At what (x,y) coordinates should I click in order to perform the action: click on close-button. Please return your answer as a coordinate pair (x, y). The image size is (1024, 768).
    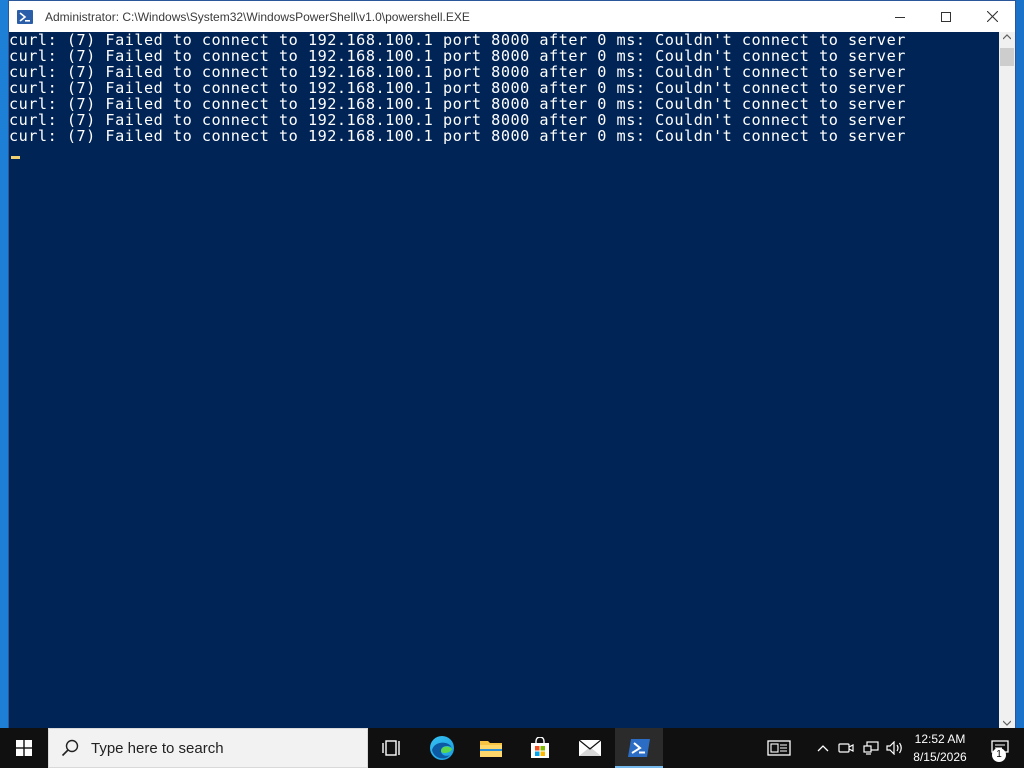
    Looking at the image, I should click on (992, 16).